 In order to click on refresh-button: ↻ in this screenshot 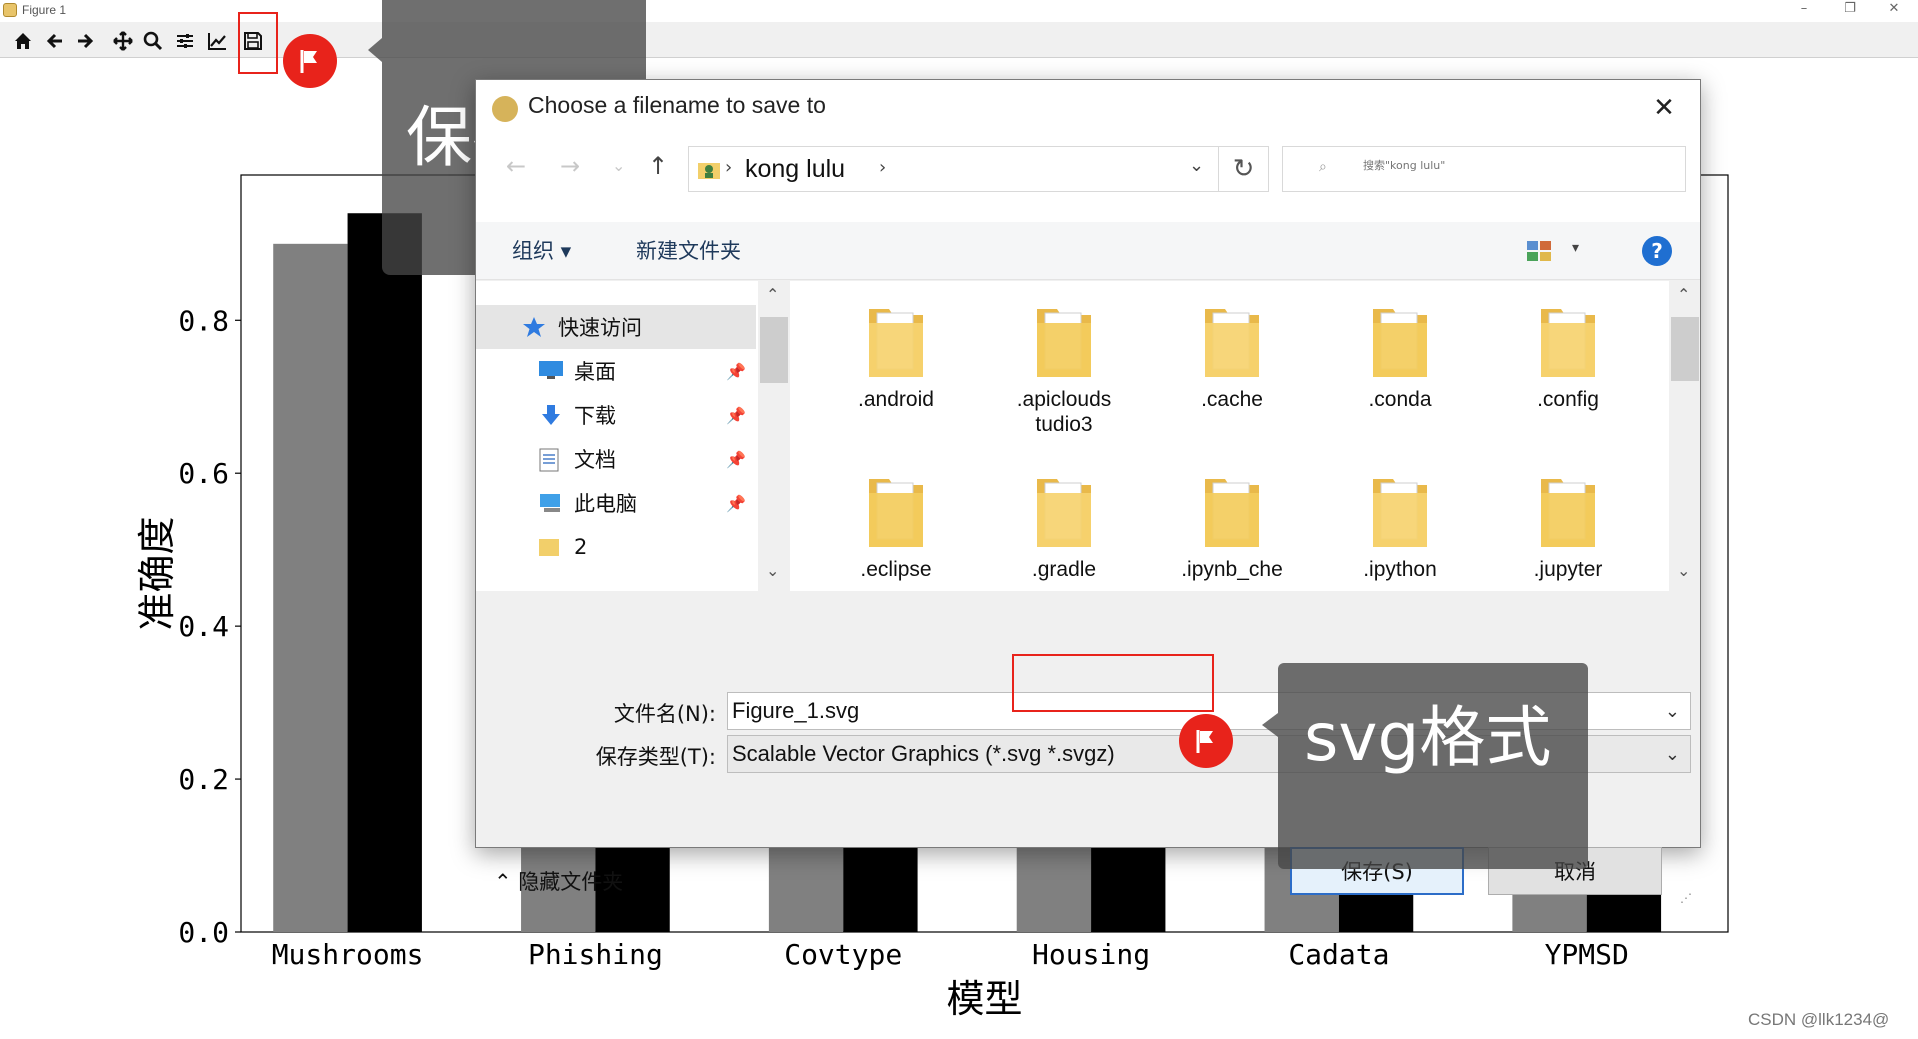, I will do `click(1244, 169)`.